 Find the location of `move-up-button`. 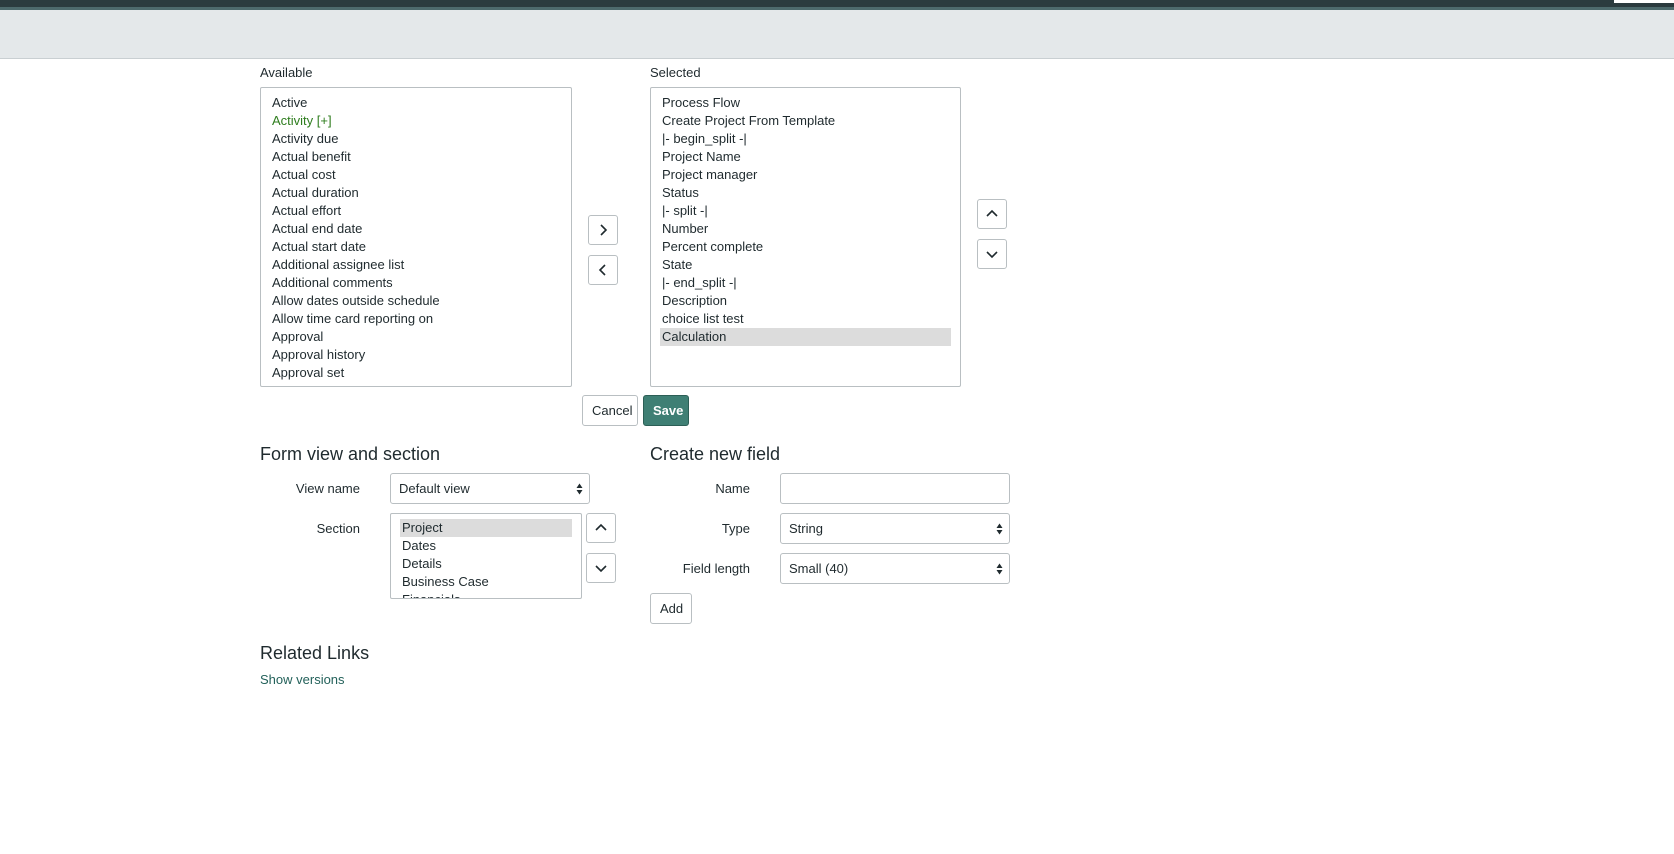

move-up-button is located at coordinates (992, 214).